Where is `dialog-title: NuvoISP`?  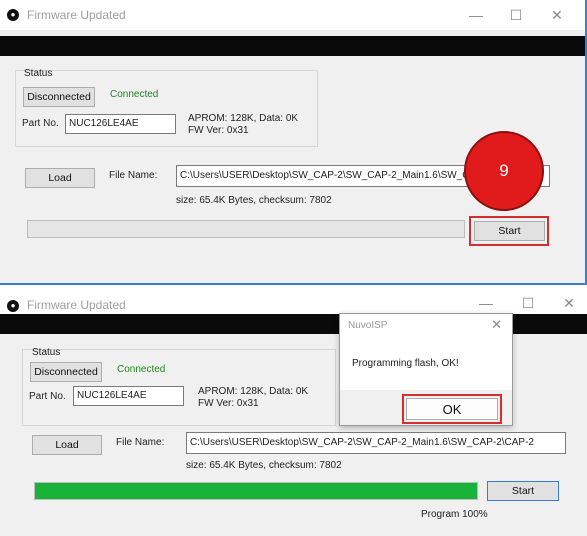
dialog-title: NuvoISP is located at coordinates (368, 325).